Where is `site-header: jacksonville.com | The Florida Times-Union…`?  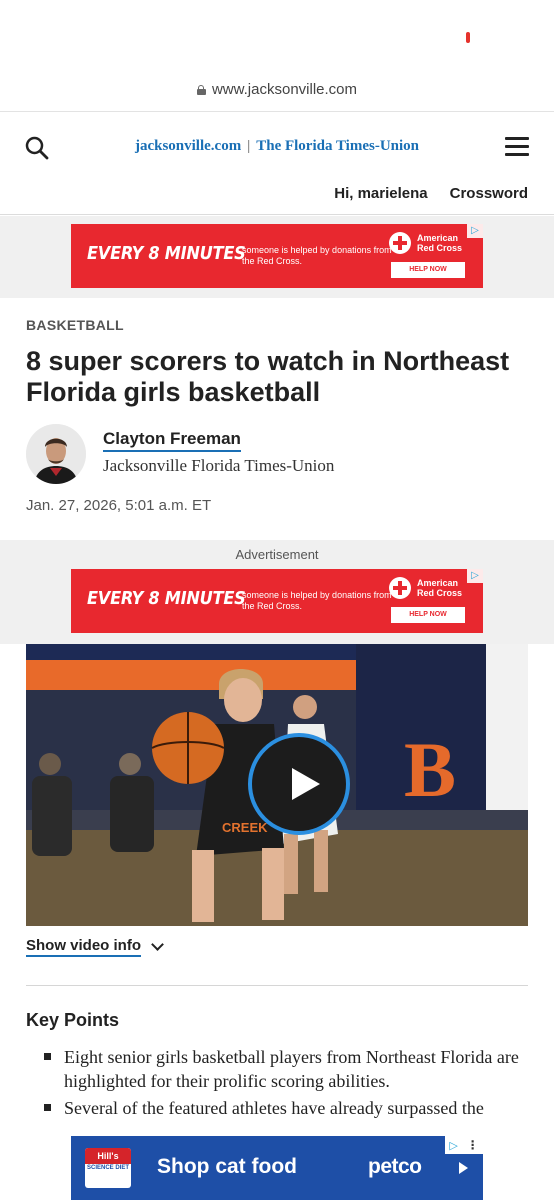
site-header: jacksonville.com | The Florida Times-Union… is located at coordinates (277, 164).